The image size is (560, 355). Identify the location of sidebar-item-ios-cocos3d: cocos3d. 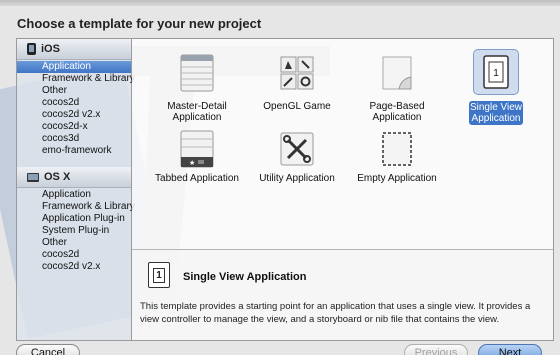
(74, 139).